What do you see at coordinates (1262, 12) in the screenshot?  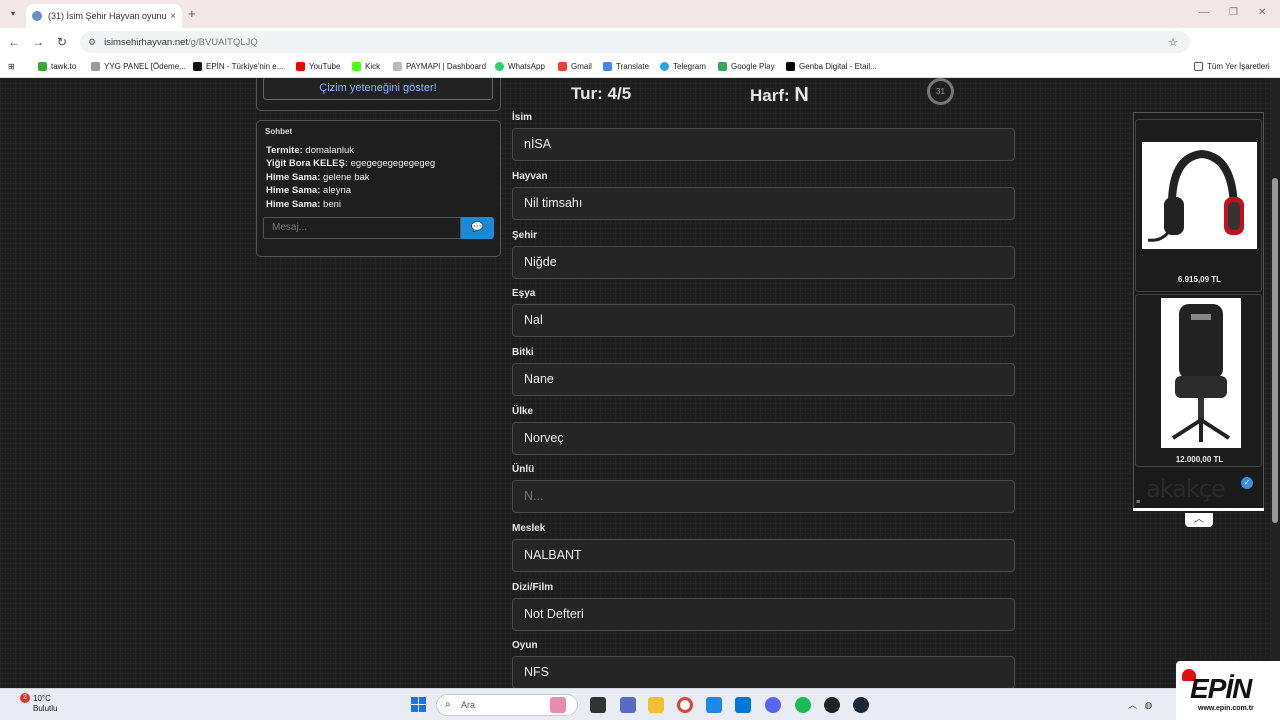 I see `close-window-icon: ✕` at bounding box center [1262, 12].